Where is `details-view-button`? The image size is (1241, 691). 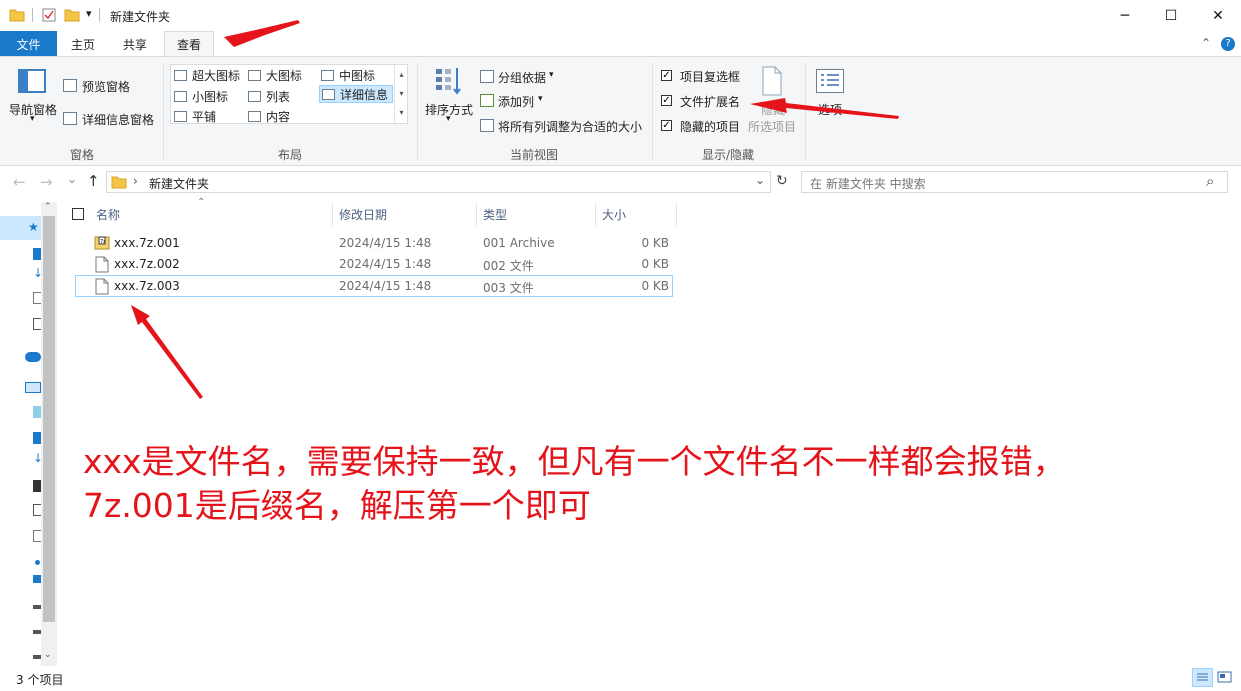 details-view-button is located at coordinates (1202, 677).